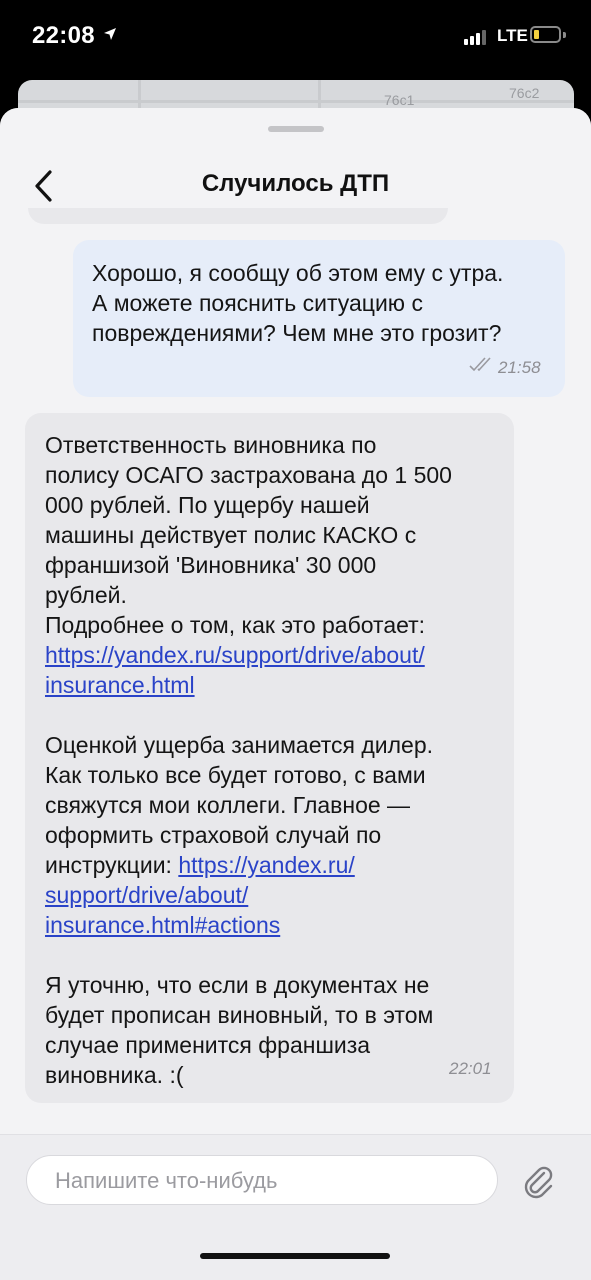 This screenshot has height=1280, width=591. Describe the element at coordinates (239, 745) in the screenshot. I see `message-line: Оценкой ущерба занимается дилер.` at that location.